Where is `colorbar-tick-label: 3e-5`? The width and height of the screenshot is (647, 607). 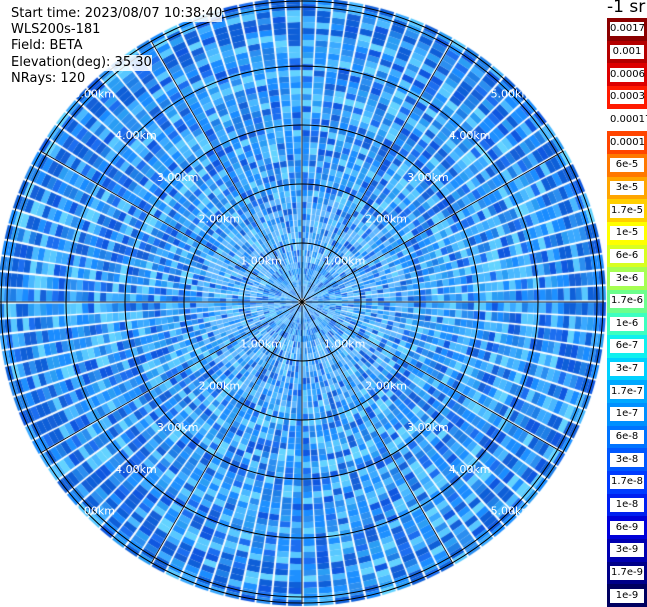 colorbar-tick-label: 3e-5 is located at coordinates (627, 187).